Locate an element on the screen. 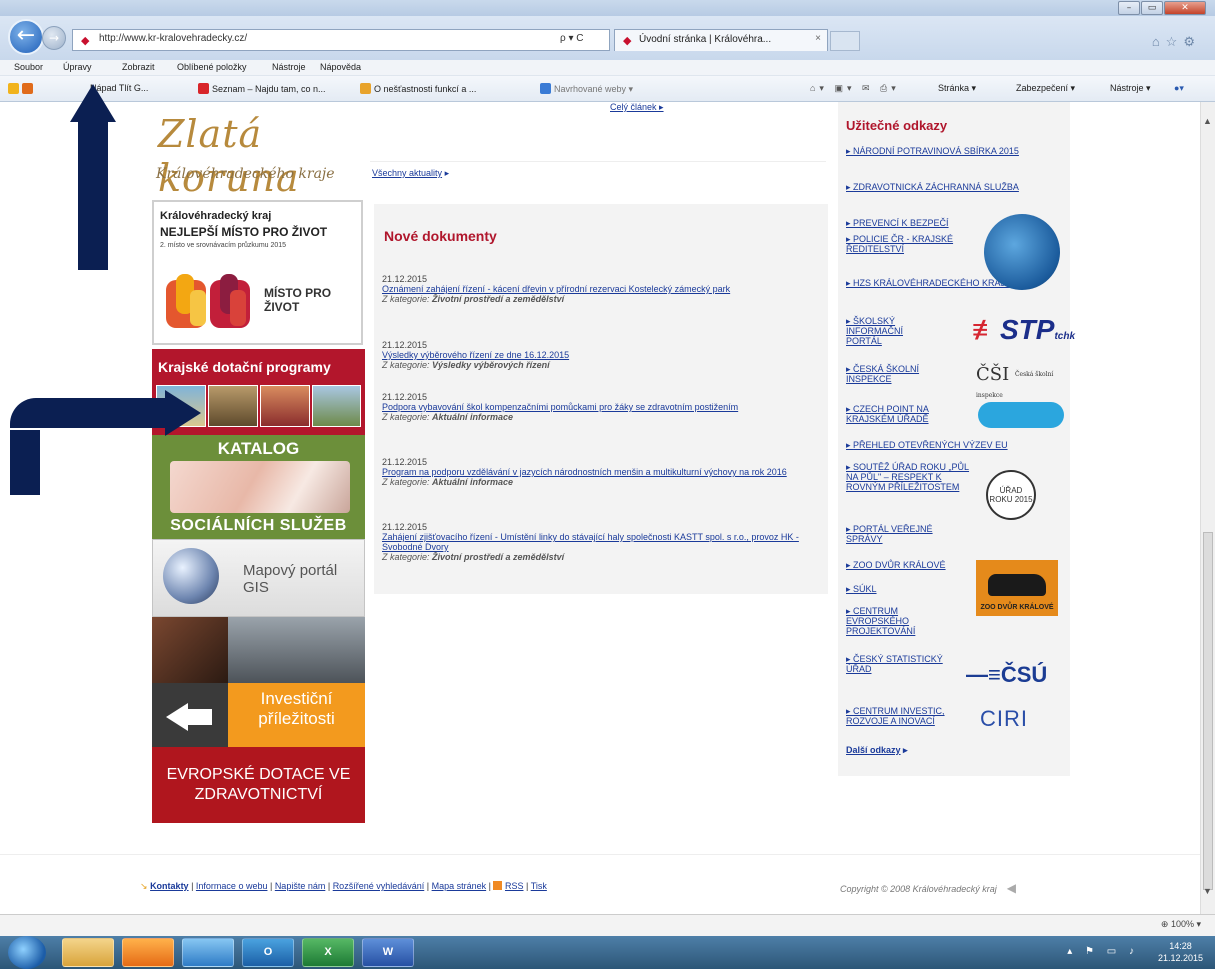 The image size is (1215, 969). katalog-socialnich-sluzeb-banner: KATALOG SOCIÁLNÍCH SLUŽEB is located at coordinates (258, 487).